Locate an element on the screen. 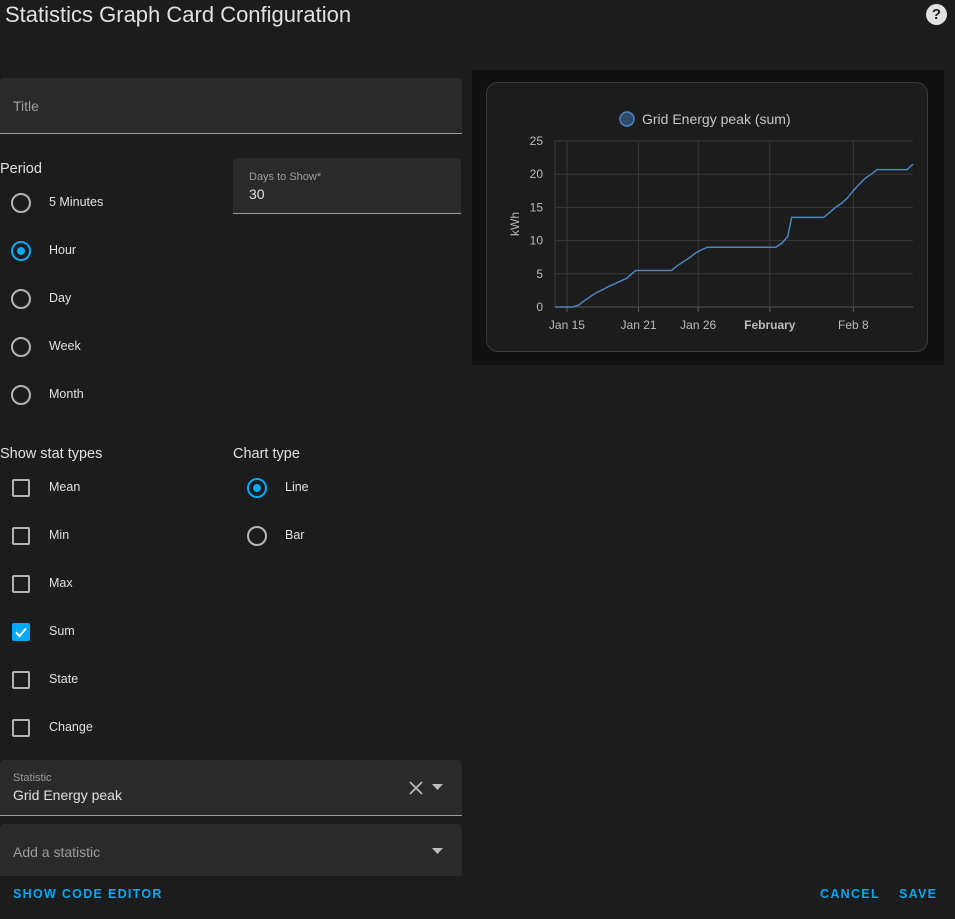  check-icon is located at coordinates (21, 632).